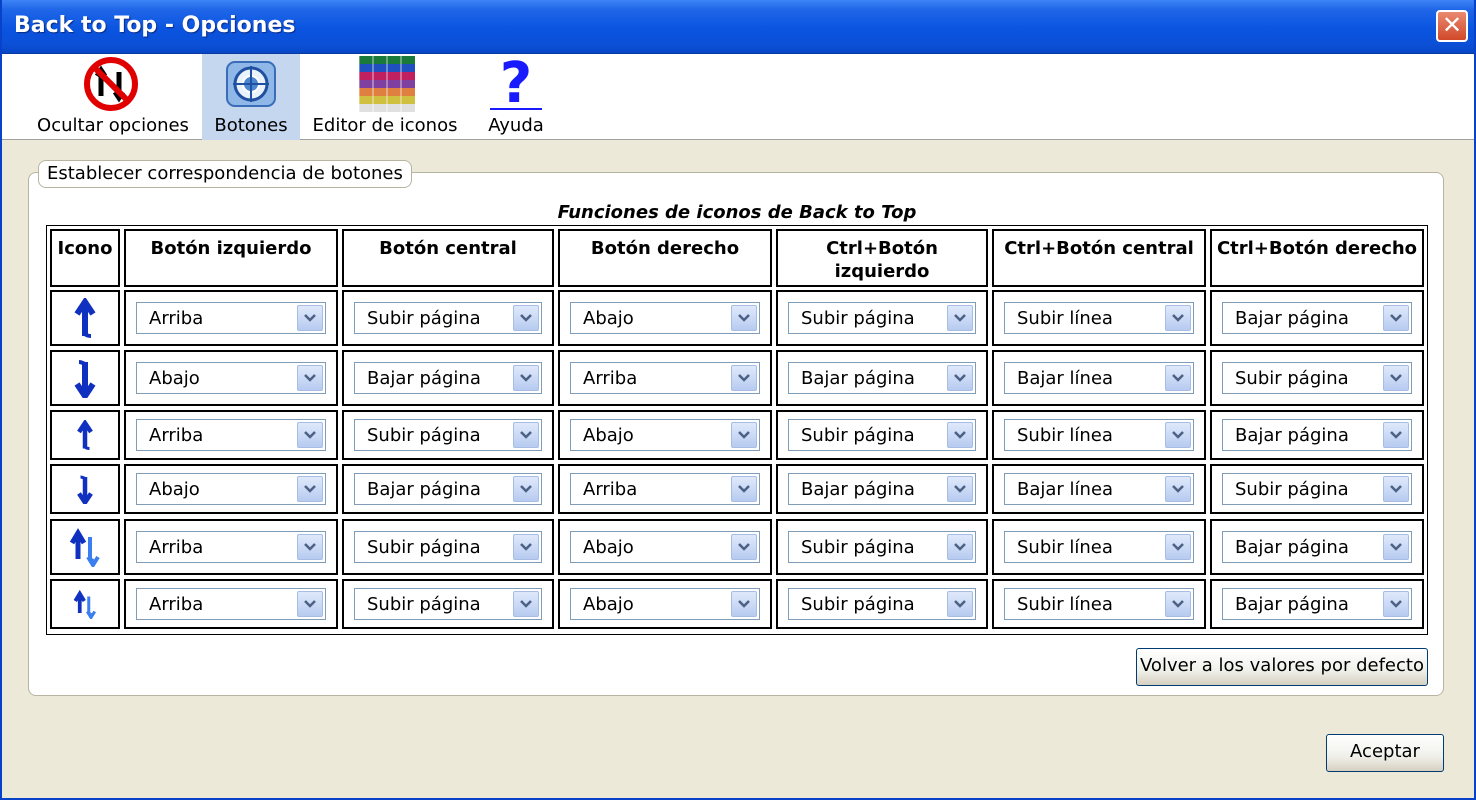  I want to click on mapping-cell: Subir página, so click(882, 547).